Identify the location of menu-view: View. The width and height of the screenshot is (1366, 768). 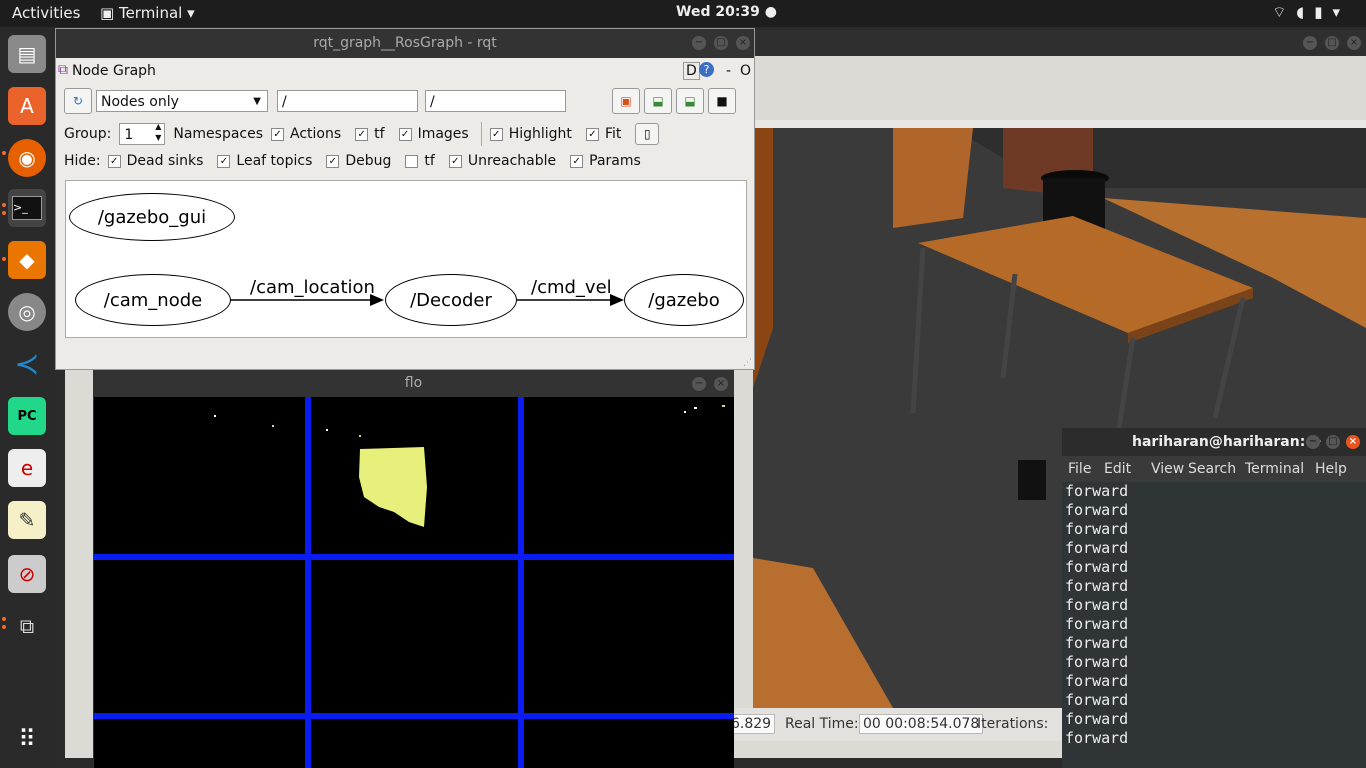
(1167, 469).